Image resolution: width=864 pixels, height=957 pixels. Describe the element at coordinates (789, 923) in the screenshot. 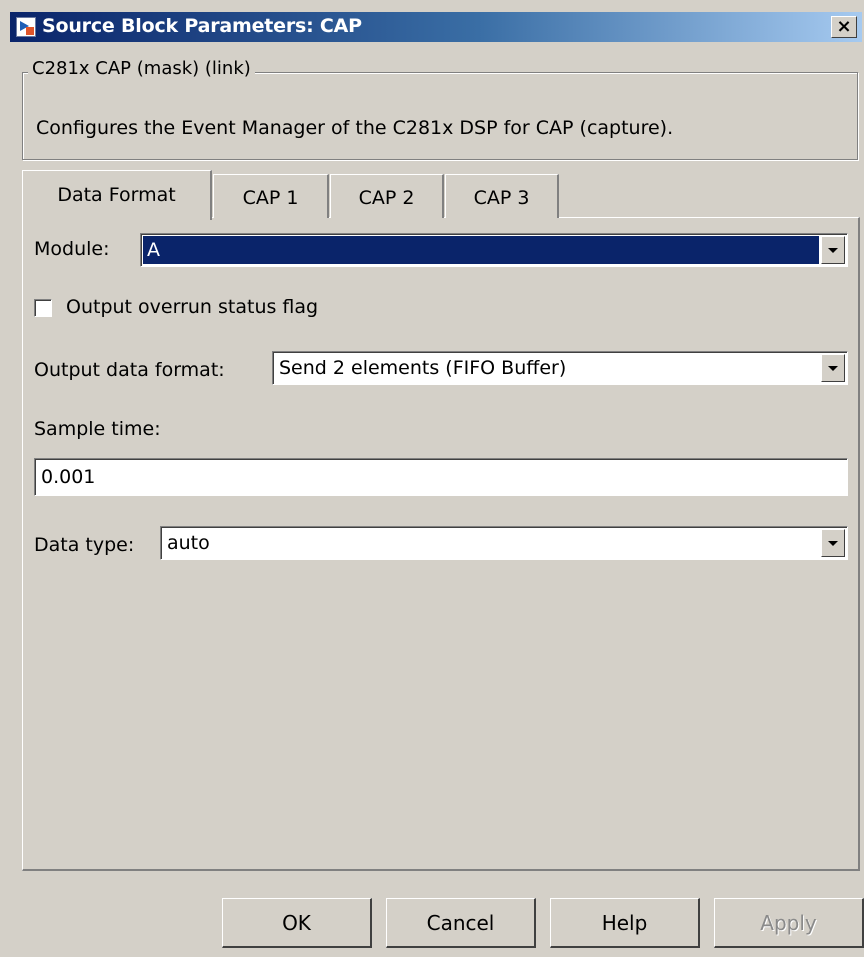

I see `apply-button: Apply` at that location.